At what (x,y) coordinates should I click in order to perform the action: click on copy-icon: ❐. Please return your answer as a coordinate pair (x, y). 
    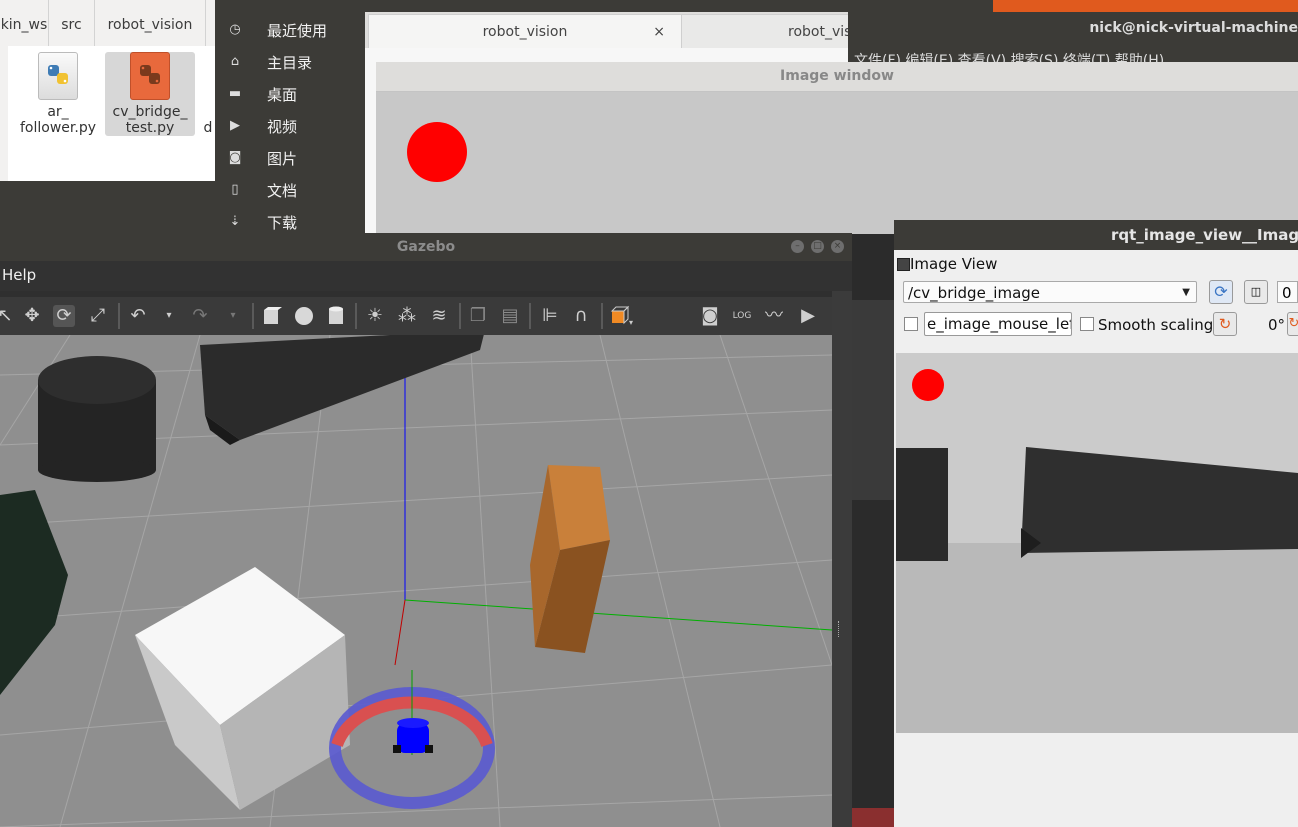
    Looking at the image, I should click on (478, 316).